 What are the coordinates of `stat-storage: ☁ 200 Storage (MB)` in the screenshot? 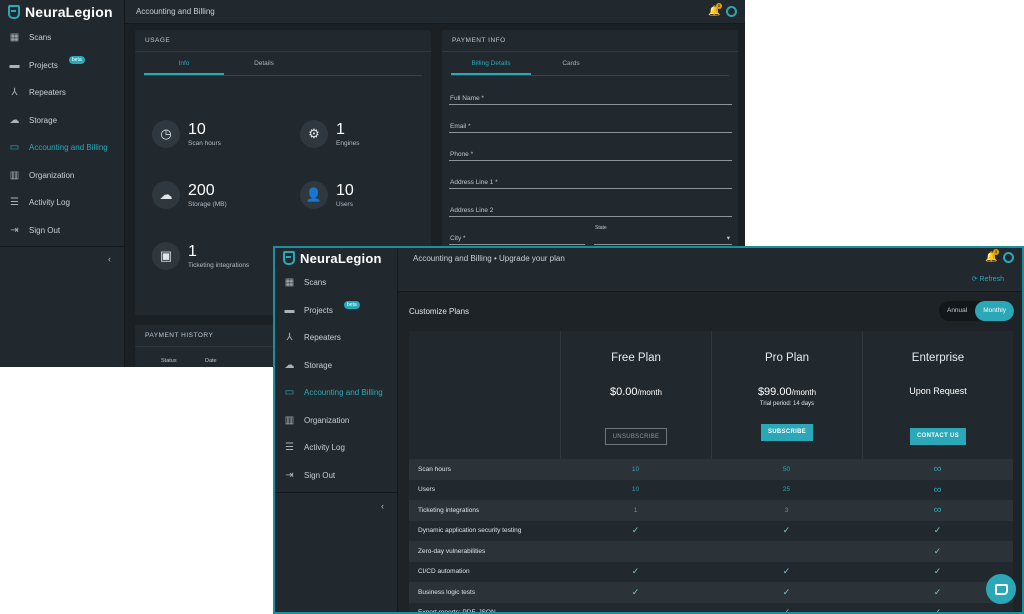 It's located at (189, 195).